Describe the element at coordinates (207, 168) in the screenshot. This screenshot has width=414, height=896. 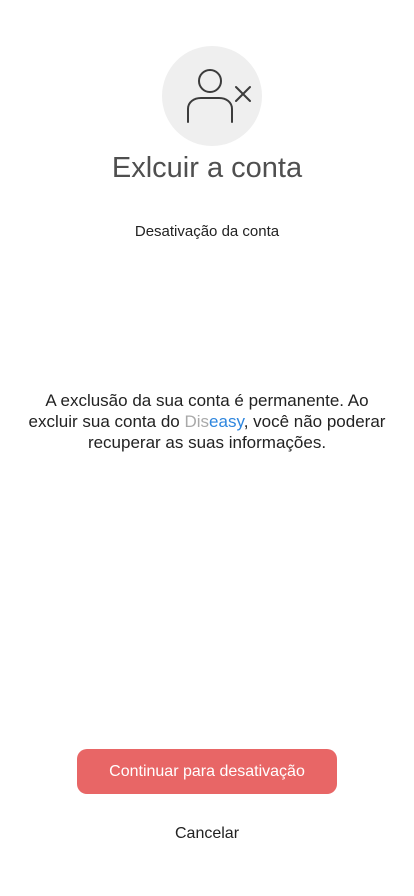
I see `page-title: Exlcuir a conta` at that location.